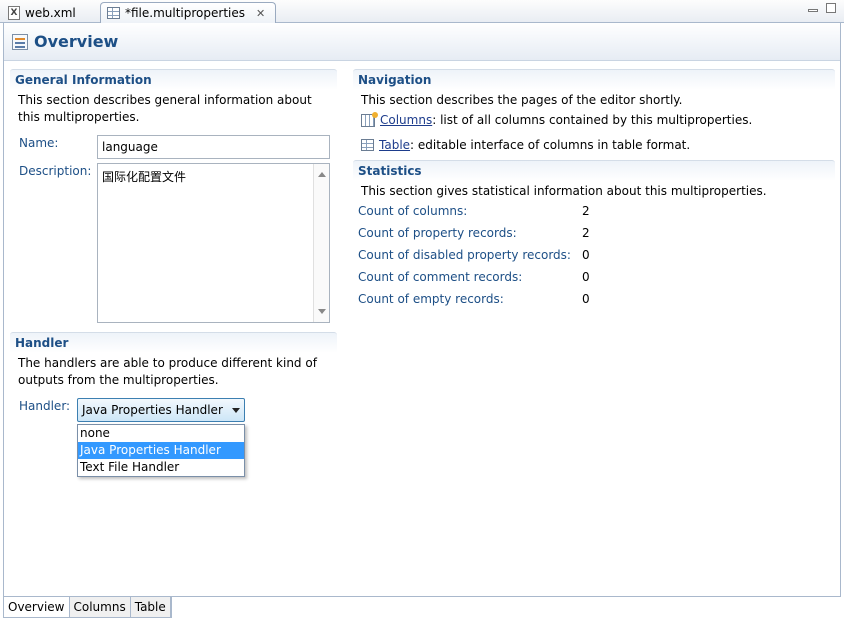  I want to click on dropdown-option-selected: Java Properties Handler, so click(161, 450).